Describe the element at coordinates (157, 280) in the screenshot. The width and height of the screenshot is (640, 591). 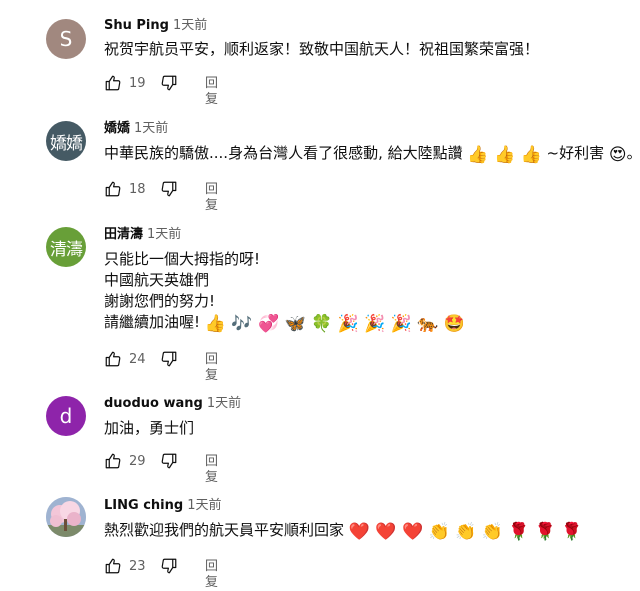
I see `comment-text-line: 中國航天英雄們` at that location.